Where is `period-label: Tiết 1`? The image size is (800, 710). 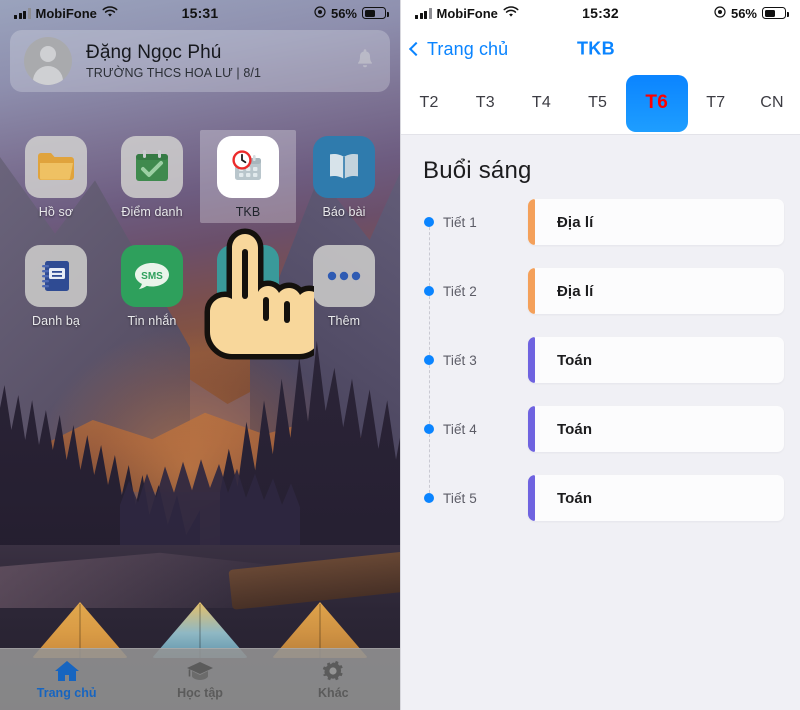
period-label: Tiết 1 is located at coordinates (460, 222).